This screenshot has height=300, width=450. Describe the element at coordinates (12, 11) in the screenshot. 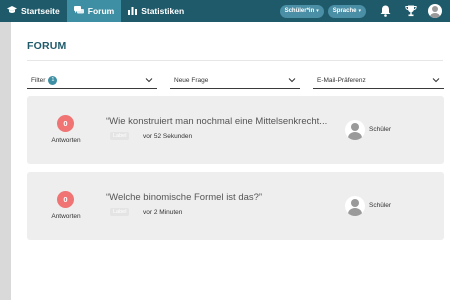

I see `graduation-cap-icon` at that location.